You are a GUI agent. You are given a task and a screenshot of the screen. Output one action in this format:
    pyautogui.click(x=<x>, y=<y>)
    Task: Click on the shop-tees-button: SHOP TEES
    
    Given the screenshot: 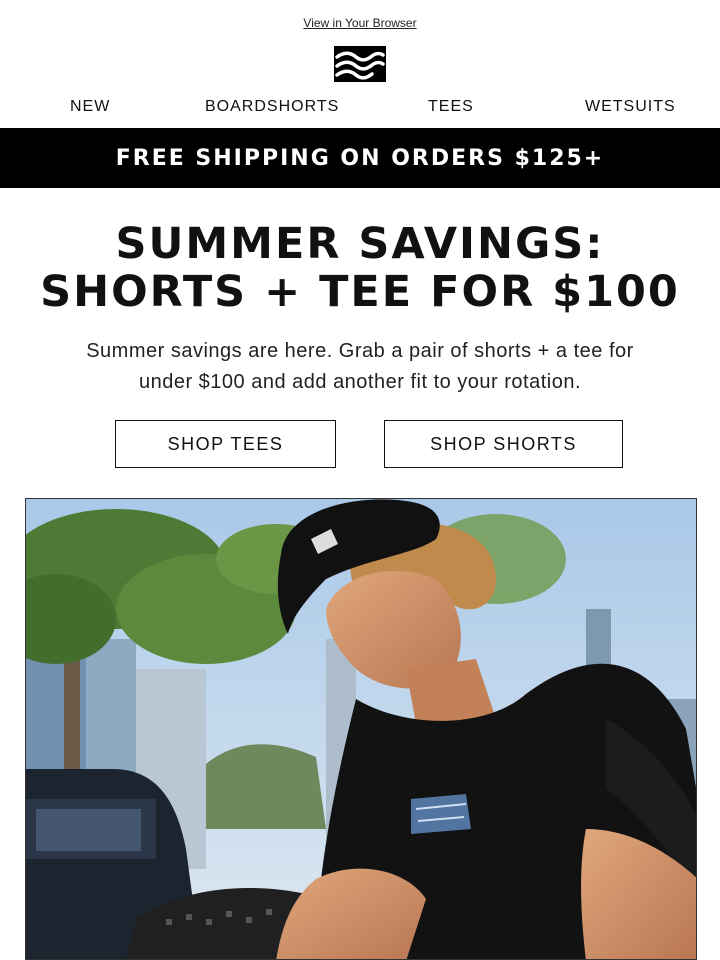 What is the action you would take?
    pyautogui.click(x=225, y=444)
    